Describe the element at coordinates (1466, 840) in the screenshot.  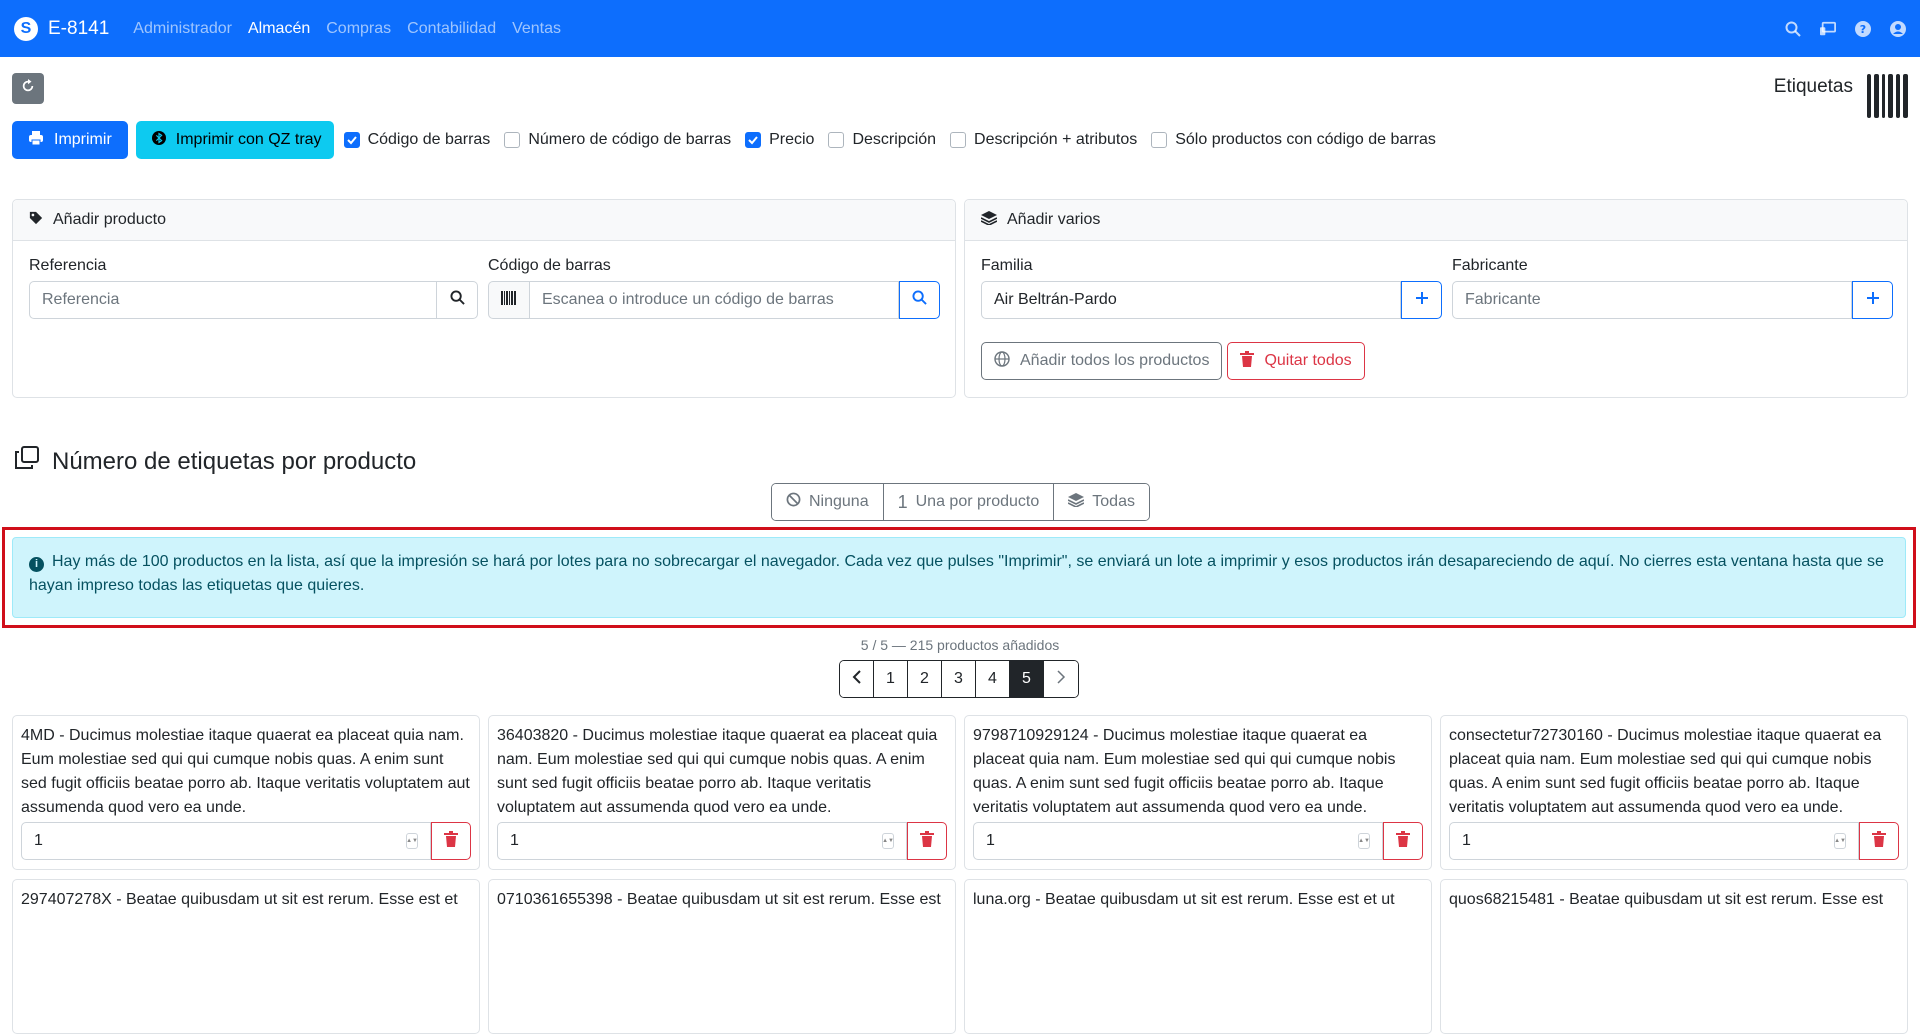
I see `quantity-value: 1` at that location.